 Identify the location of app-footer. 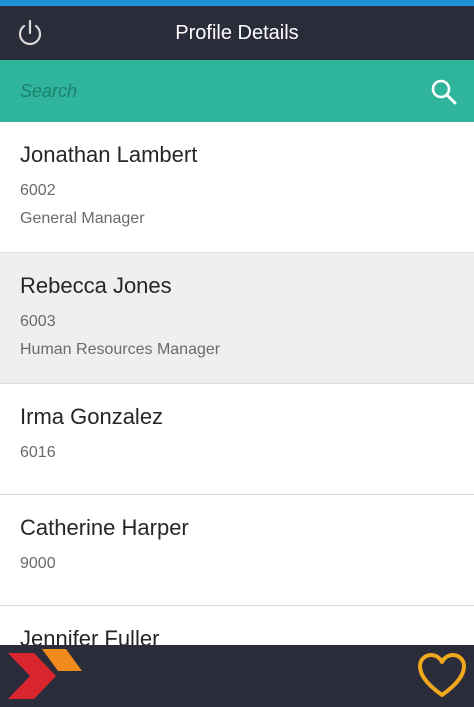
(237, 676).